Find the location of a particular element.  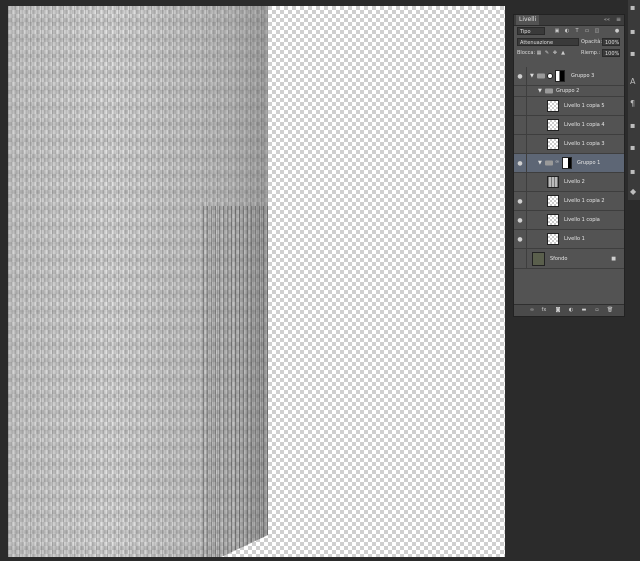

layer-row-sfondo: Sfondo ■ is located at coordinates (569, 259).